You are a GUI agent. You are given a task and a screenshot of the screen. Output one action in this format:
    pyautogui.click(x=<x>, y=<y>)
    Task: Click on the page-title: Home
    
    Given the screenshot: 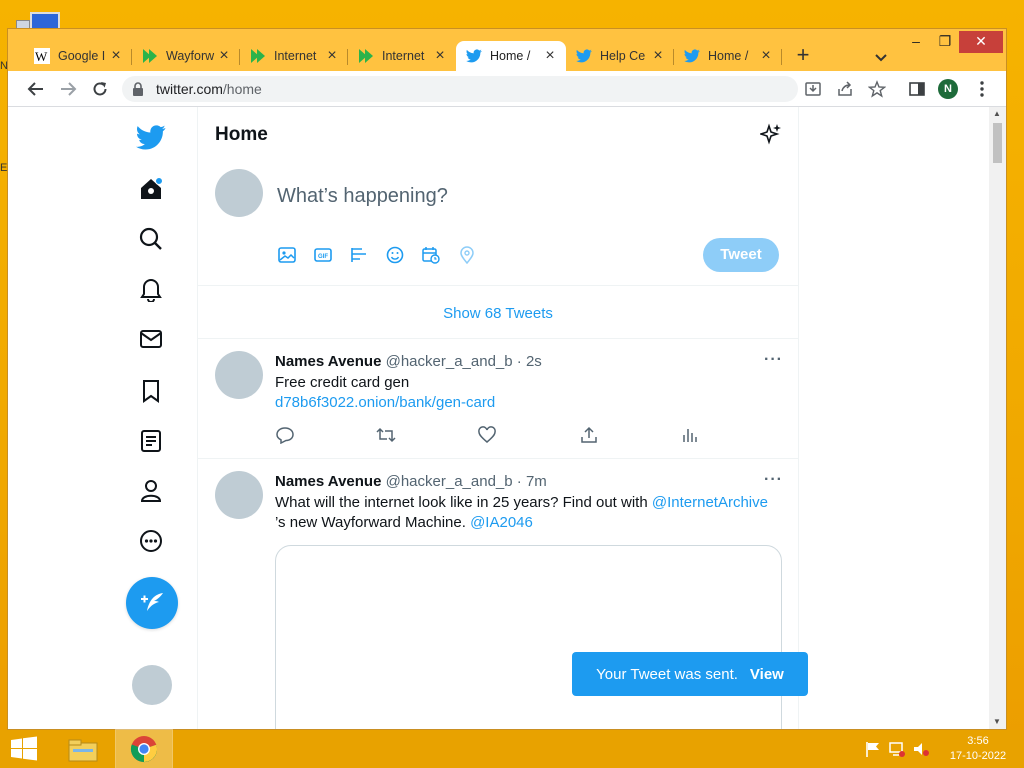 What is the action you would take?
    pyautogui.click(x=241, y=134)
    